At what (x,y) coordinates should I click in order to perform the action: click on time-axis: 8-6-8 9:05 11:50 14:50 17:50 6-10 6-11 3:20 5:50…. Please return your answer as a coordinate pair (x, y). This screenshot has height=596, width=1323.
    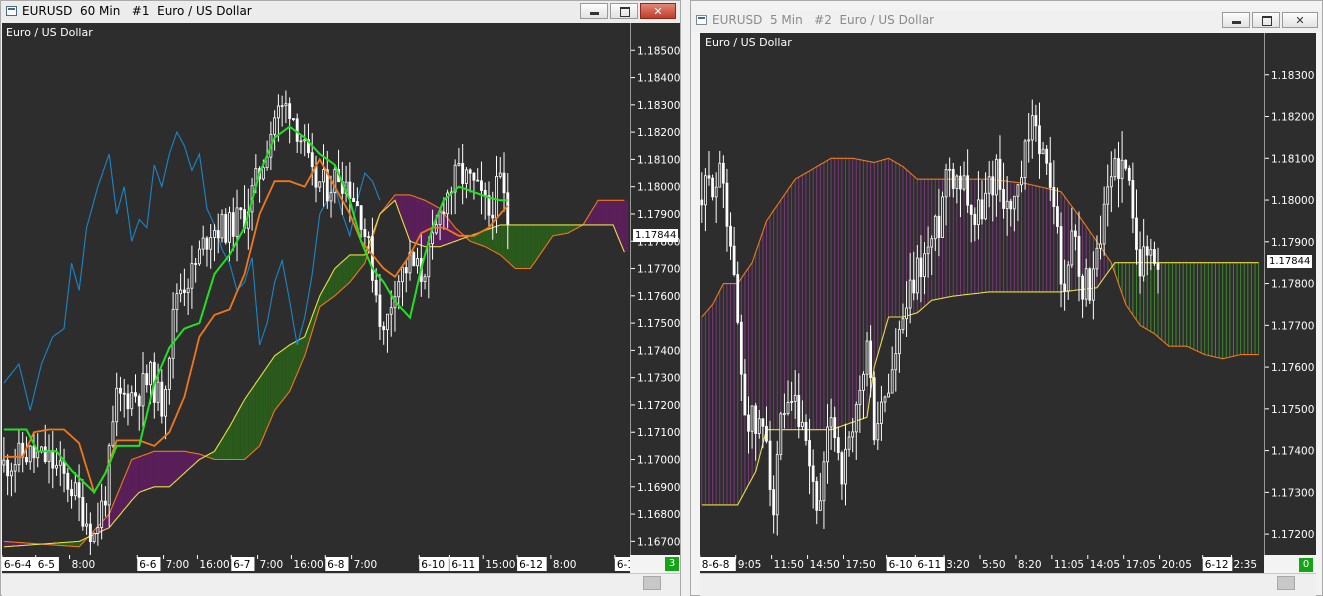
    Looking at the image, I should click on (982, 564).